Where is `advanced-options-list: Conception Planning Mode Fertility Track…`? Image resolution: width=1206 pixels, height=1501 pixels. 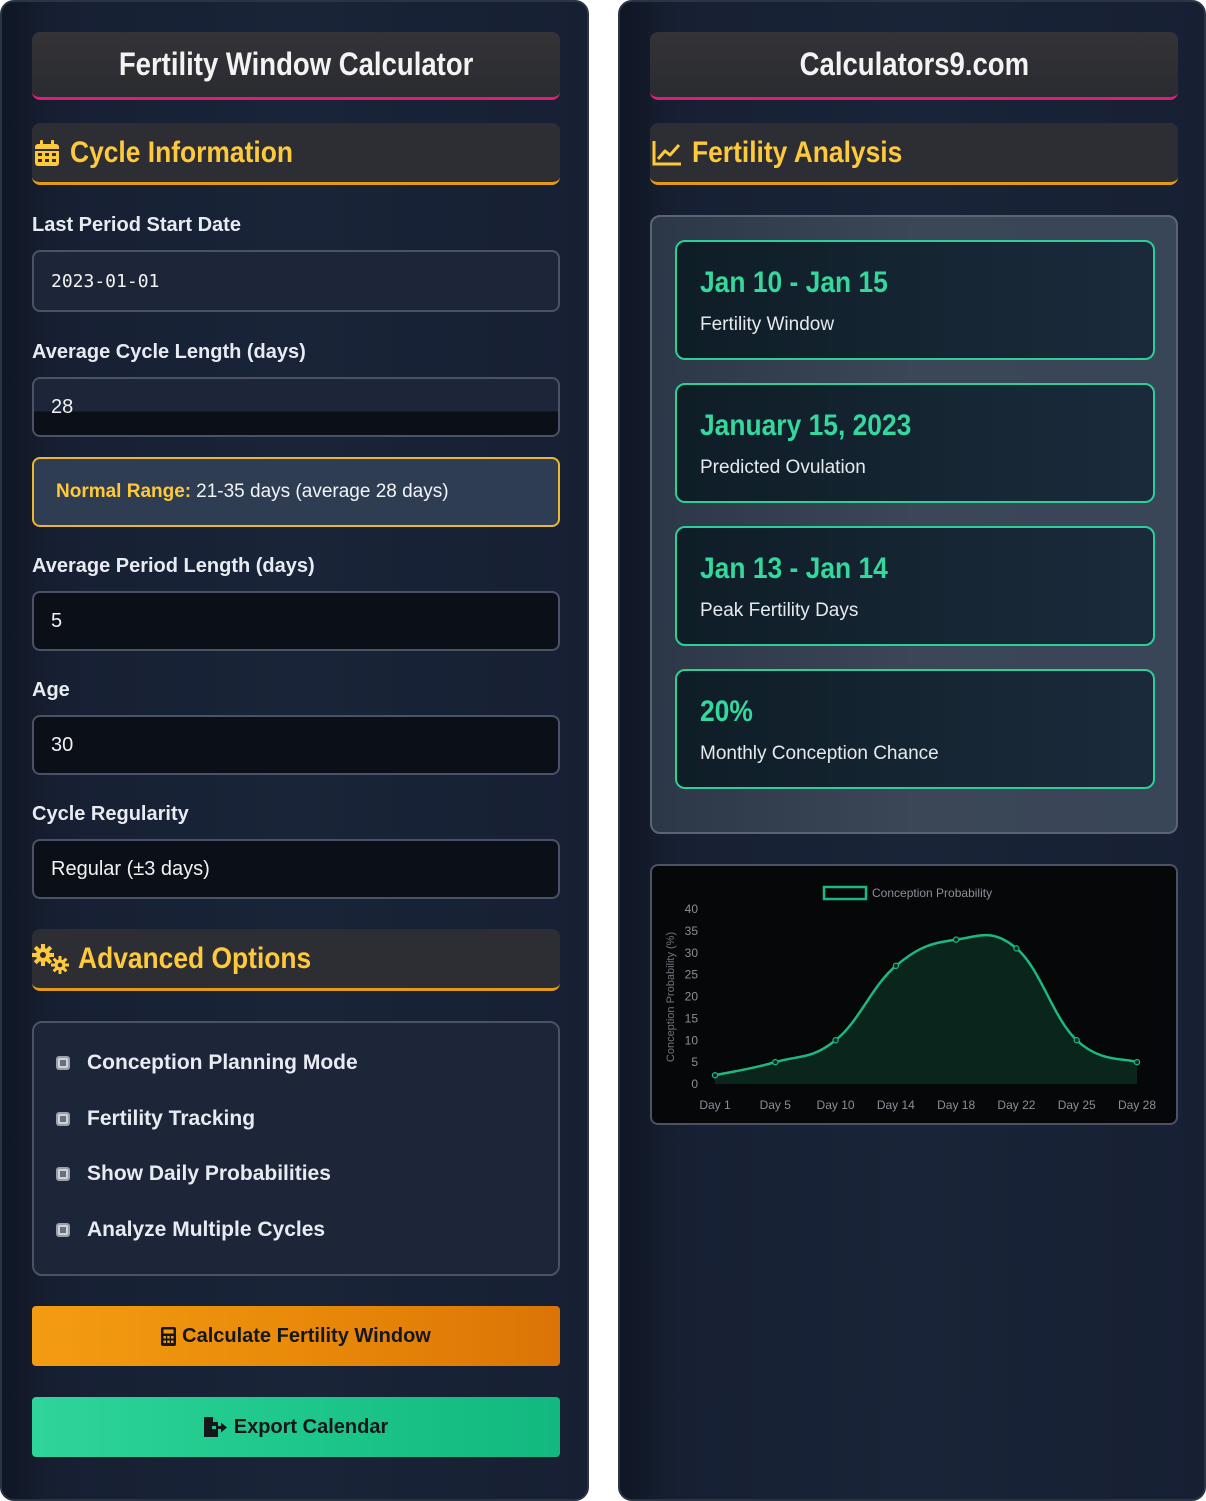 advanced-options-list: Conception Planning Mode Fertility Track… is located at coordinates (296, 1148).